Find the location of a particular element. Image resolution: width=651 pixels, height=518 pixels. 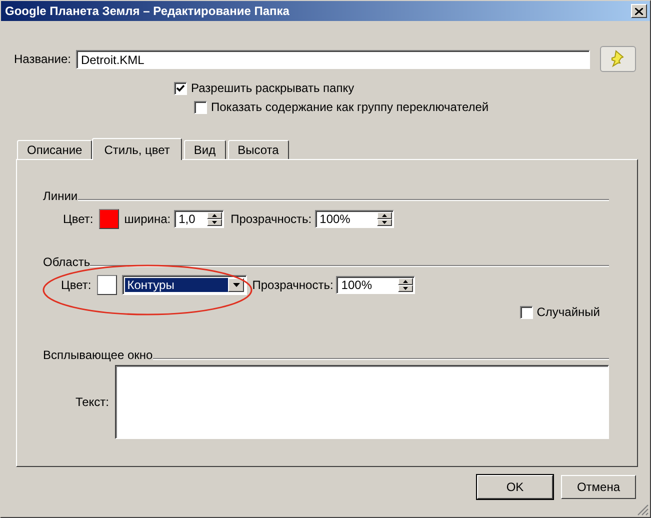

spin-box: 1,0 is located at coordinates (199, 219).